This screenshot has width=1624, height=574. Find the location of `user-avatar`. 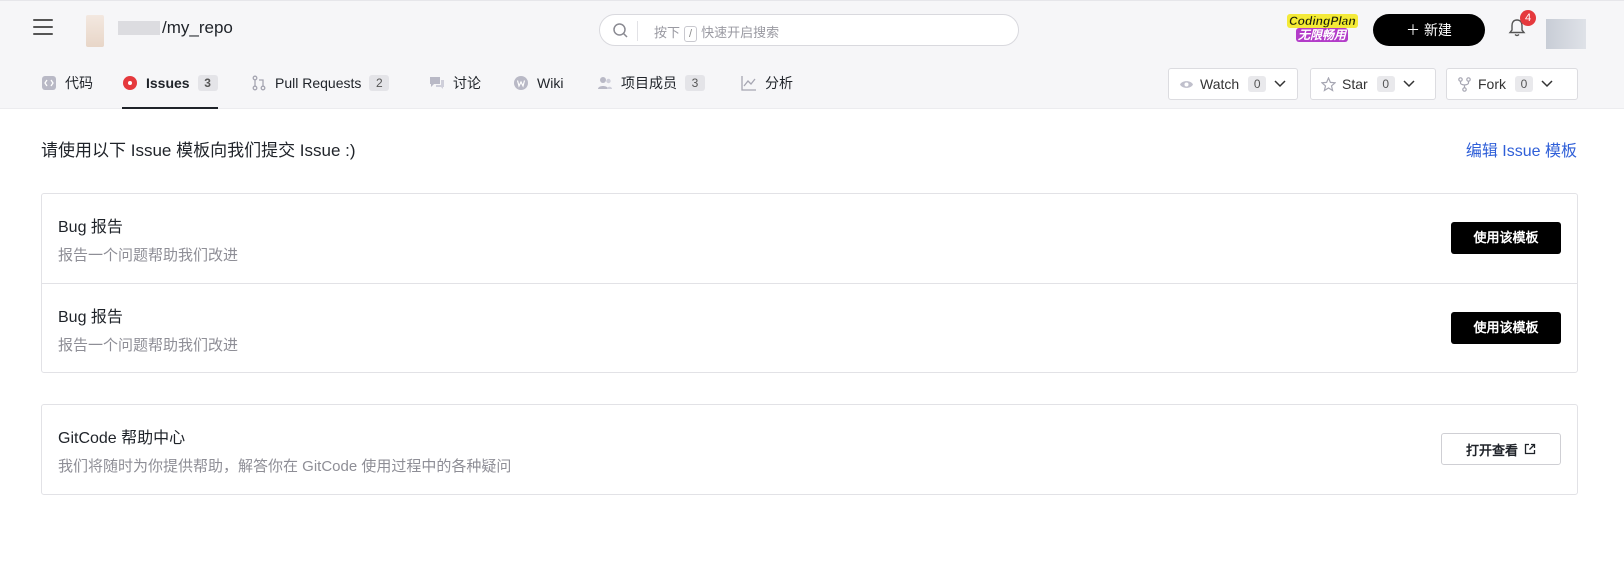

user-avatar is located at coordinates (1566, 34).